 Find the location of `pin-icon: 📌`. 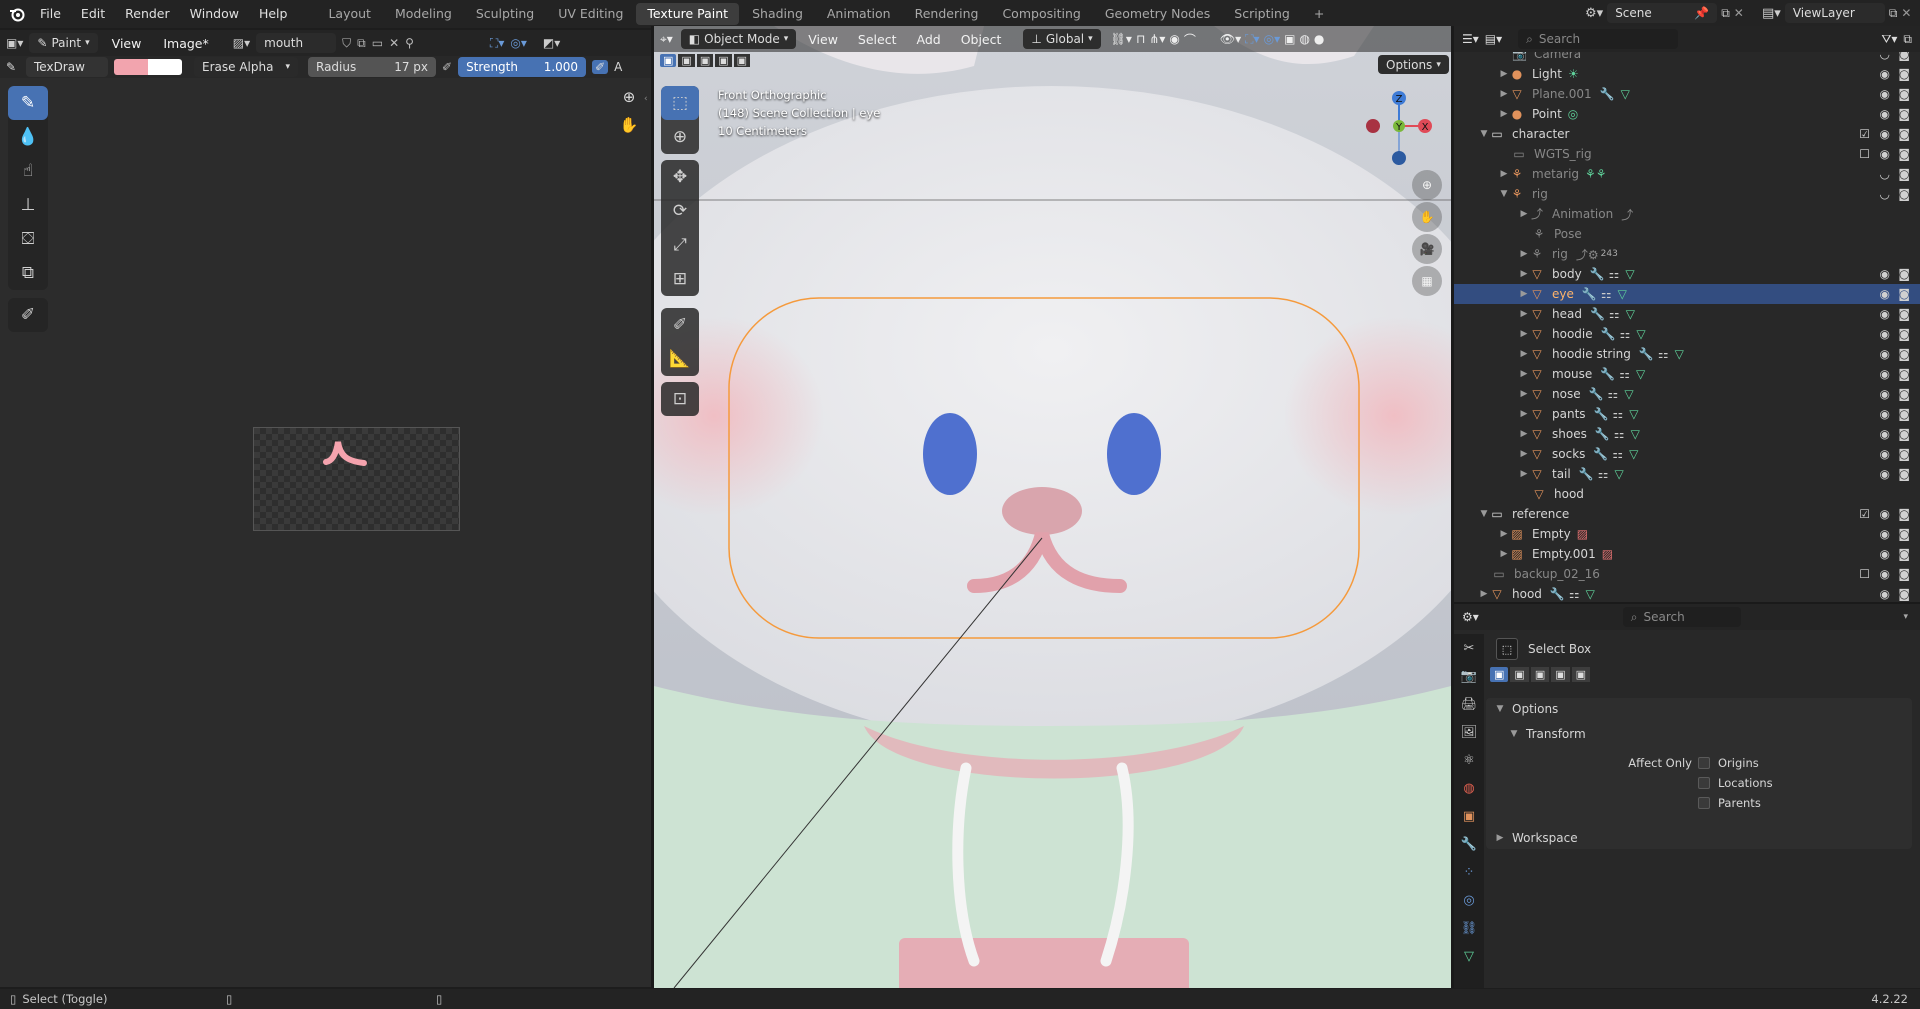

pin-icon: 📌 is located at coordinates (1701, 13).